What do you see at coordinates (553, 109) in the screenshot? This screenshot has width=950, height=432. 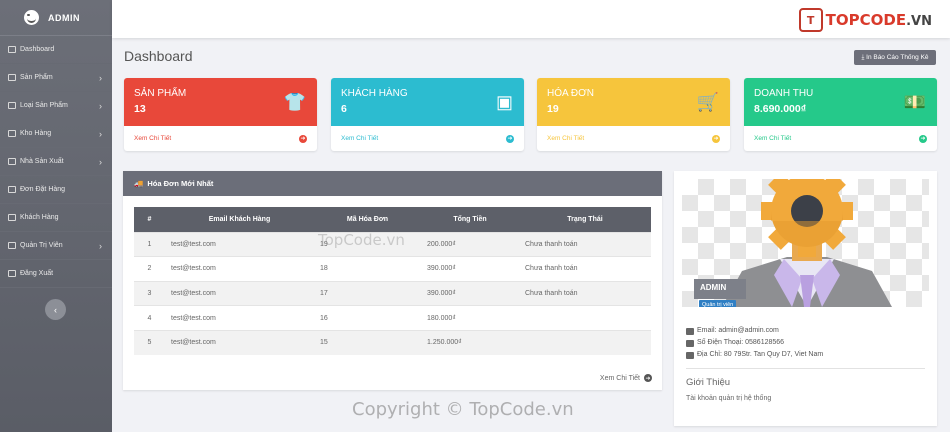 I see `stat-value: 19` at bounding box center [553, 109].